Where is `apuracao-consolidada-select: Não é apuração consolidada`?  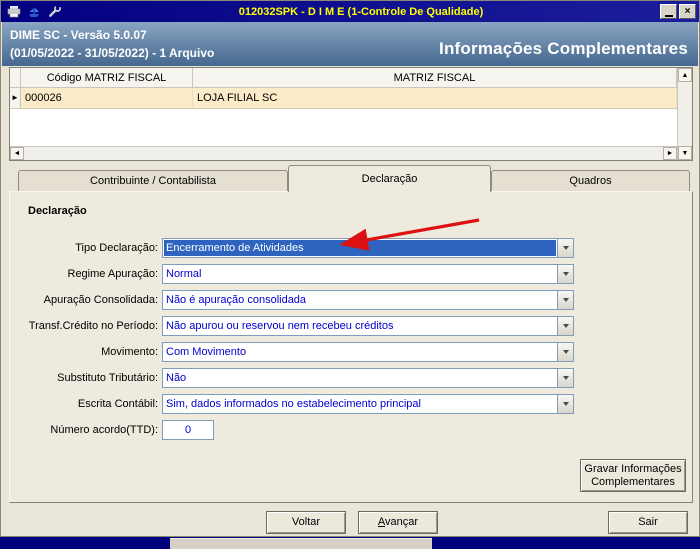 apuracao-consolidada-select: Não é apuração consolidada is located at coordinates (368, 300).